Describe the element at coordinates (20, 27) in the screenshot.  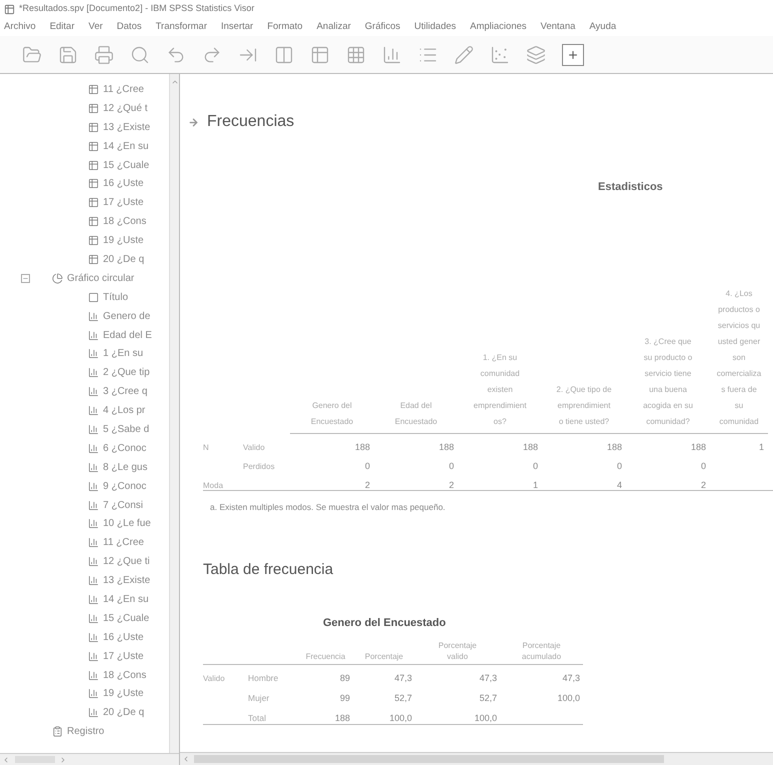
I see `menu-item: Archivo` at that location.